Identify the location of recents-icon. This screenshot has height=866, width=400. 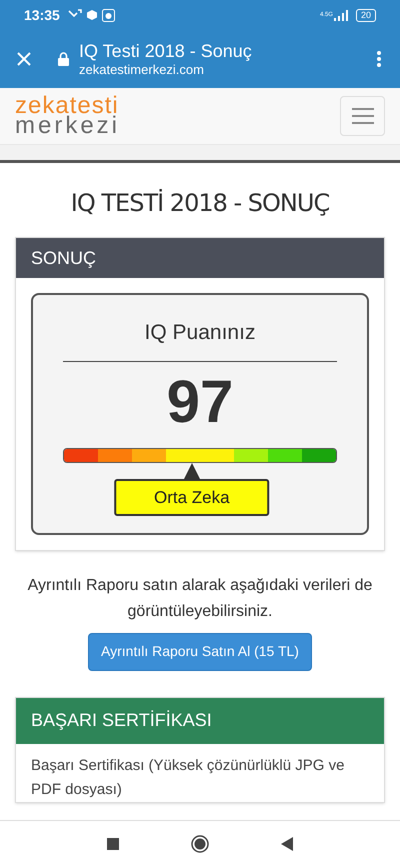
(113, 844).